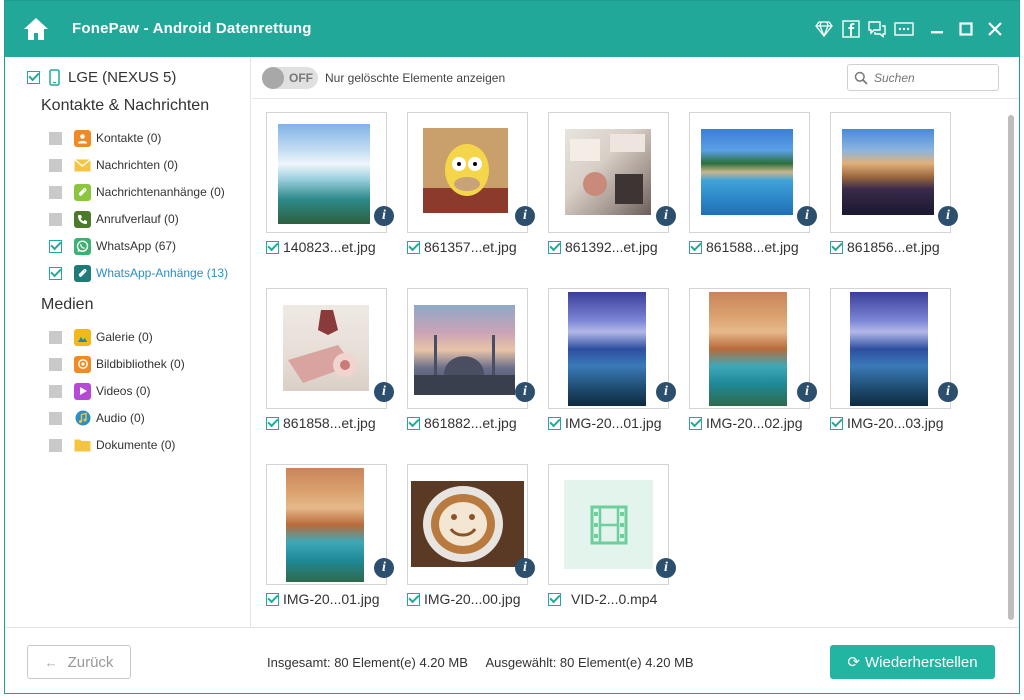 Image resolution: width=1024 pixels, height=700 pixels. I want to click on file-tile: i 861357...et.jpg, so click(464, 182).